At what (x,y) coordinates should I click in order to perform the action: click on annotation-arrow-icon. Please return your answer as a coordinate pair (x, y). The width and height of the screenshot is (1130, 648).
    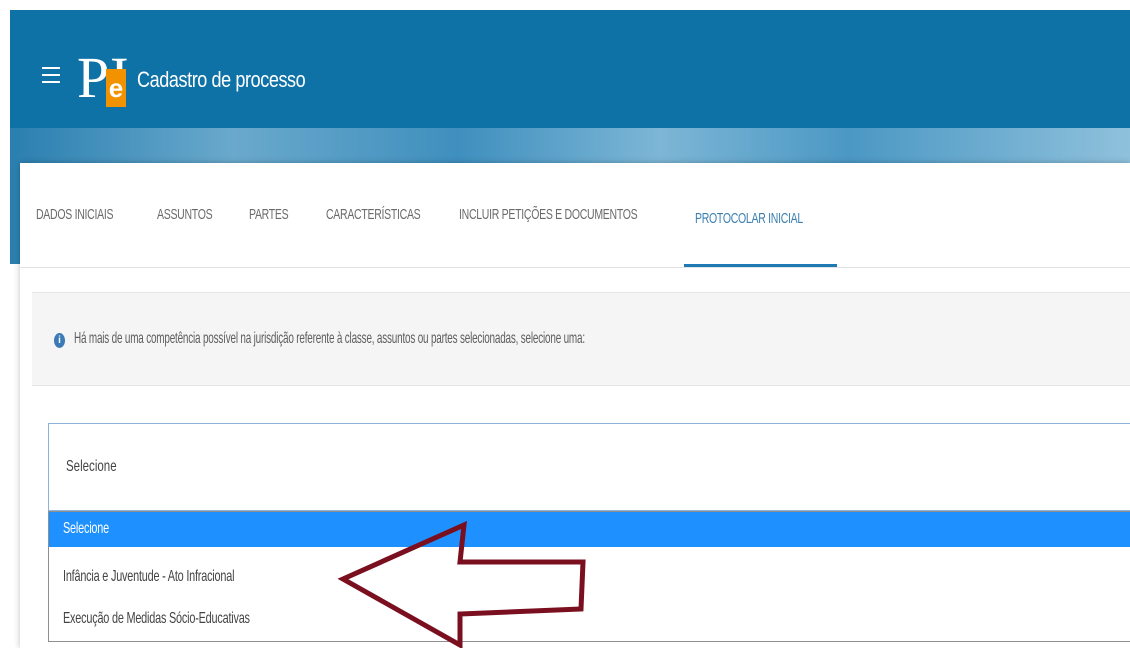
    Looking at the image, I should click on (461, 584).